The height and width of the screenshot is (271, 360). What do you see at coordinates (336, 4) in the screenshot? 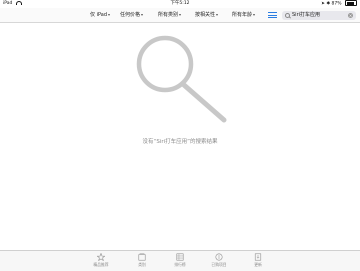
I see `battery-percent: 87%` at bounding box center [336, 4].